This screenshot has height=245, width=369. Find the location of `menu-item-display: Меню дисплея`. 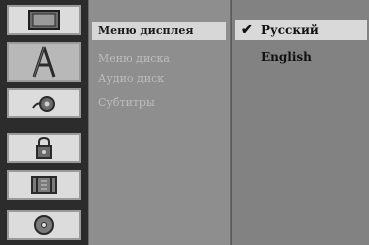

menu-item-display: Меню дисплея is located at coordinates (159, 31).